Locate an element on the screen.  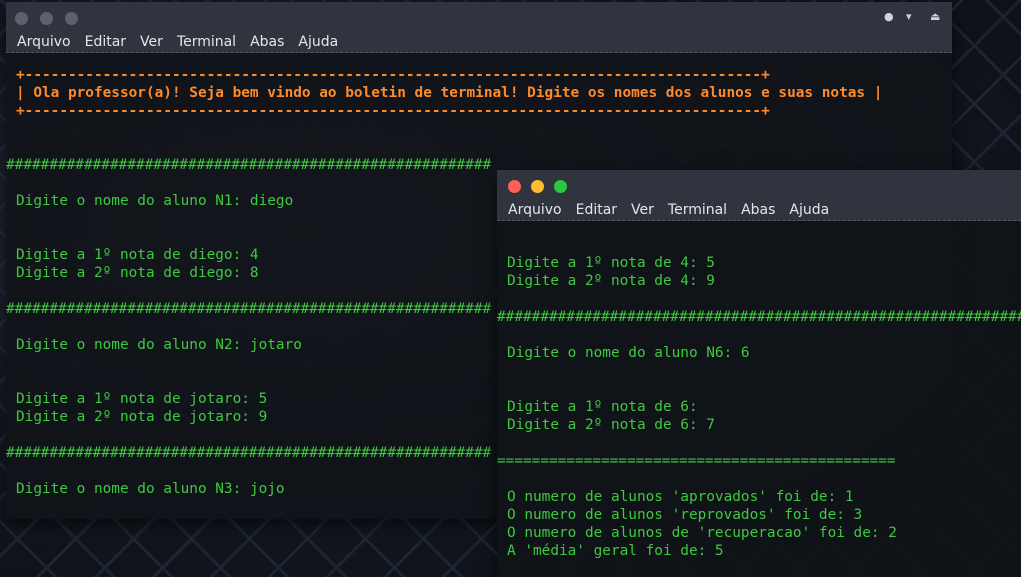
prompt-line: Digite a 2º nota de jotaro: 9 is located at coordinates (142, 417).